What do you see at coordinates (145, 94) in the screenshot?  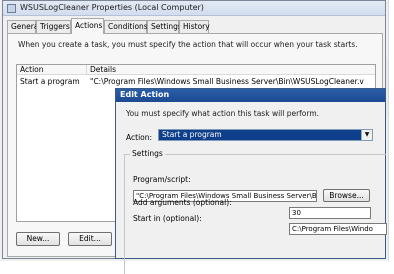 I see `edit-action-title: Edit Action` at bounding box center [145, 94].